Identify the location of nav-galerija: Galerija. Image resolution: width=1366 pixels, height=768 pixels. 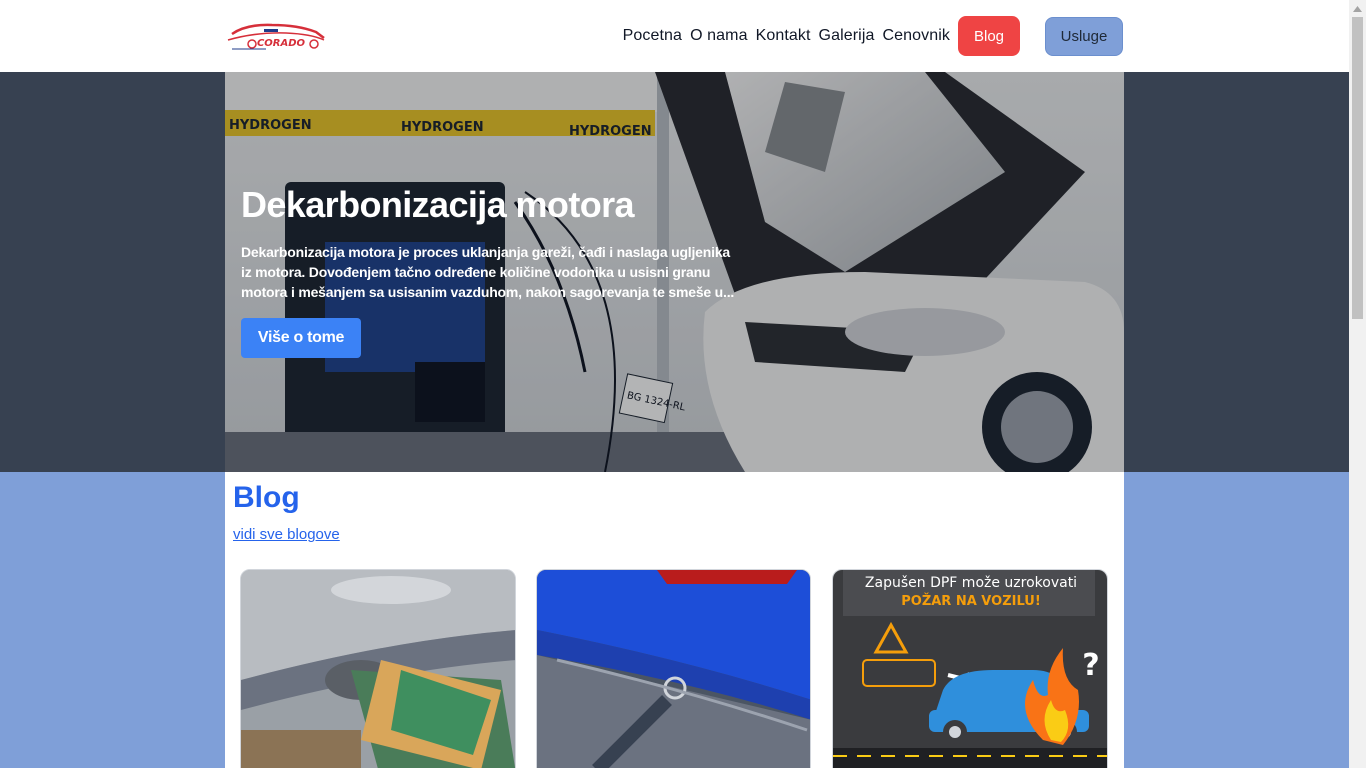
(847, 36).